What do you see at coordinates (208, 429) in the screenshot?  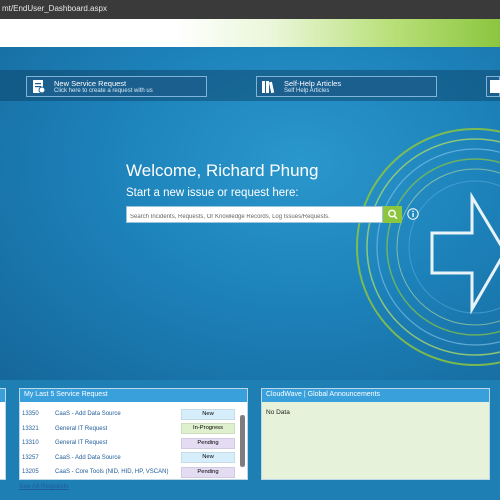 I see `status-badge: In-Progress` at bounding box center [208, 429].